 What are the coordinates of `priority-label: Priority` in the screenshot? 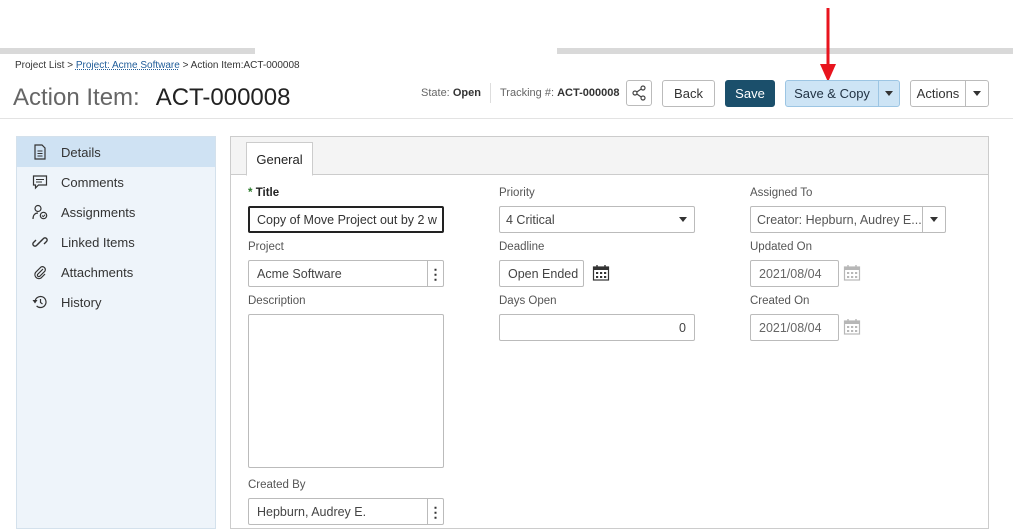 It's located at (517, 193).